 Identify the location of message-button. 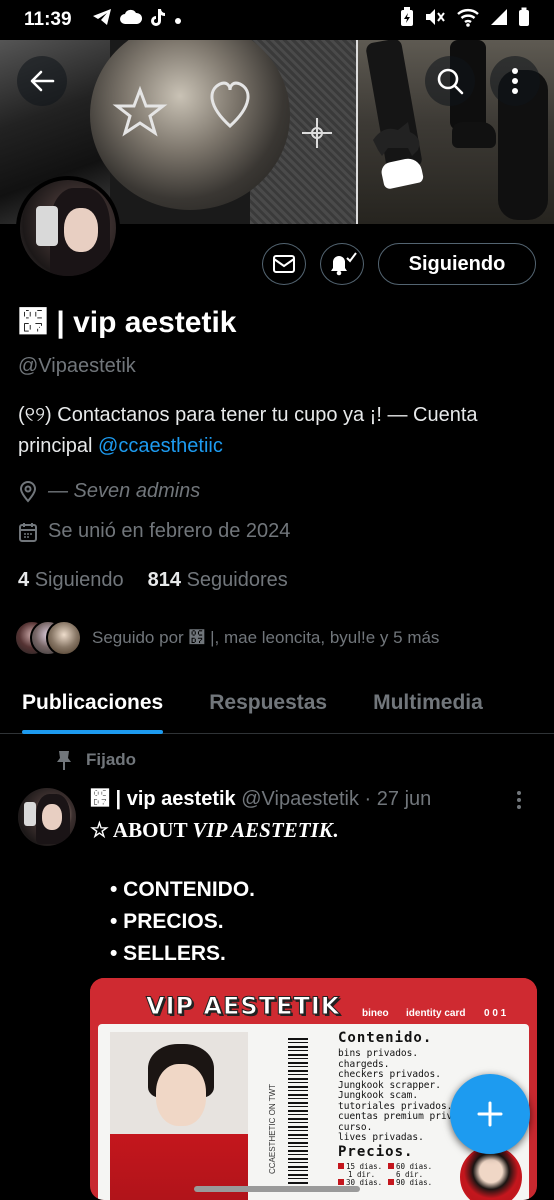
(284, 264).